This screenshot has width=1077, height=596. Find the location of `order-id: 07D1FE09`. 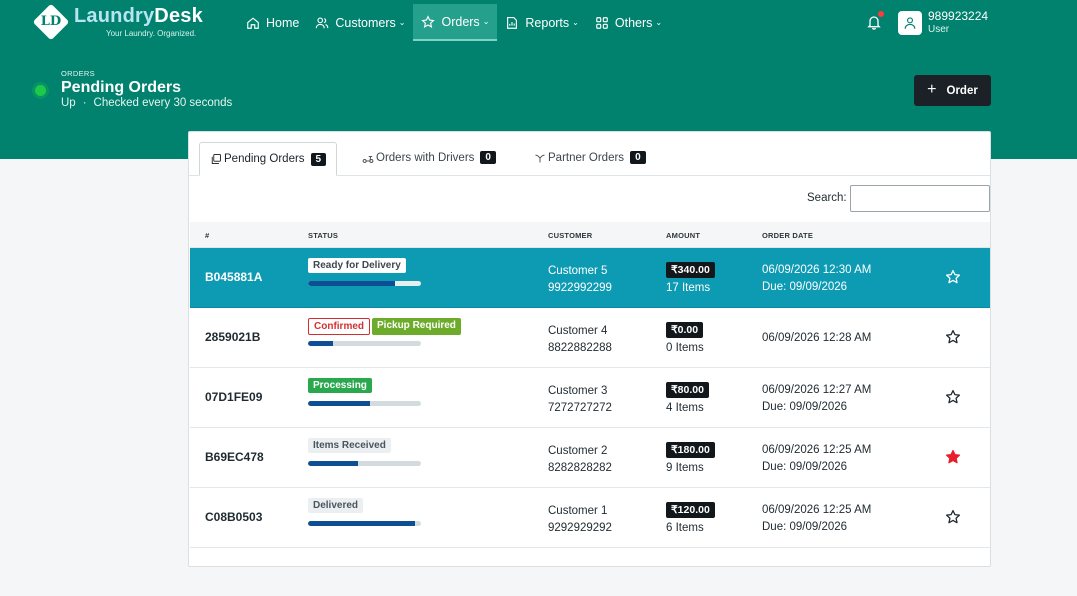

order-id: 07D1FE09 is located at coordinates (233, 397).